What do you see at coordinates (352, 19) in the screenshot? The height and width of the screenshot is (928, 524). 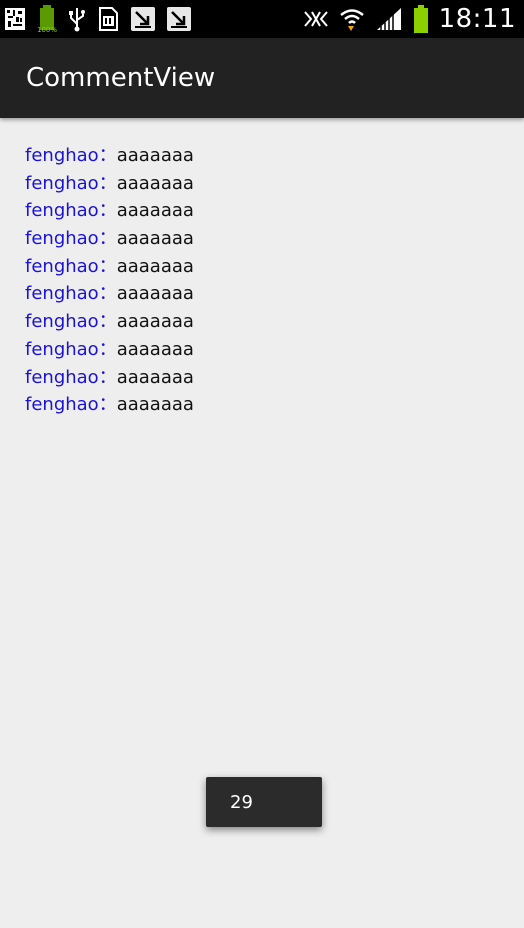 I see `wifi-icon` at bounding box center [352, 19].